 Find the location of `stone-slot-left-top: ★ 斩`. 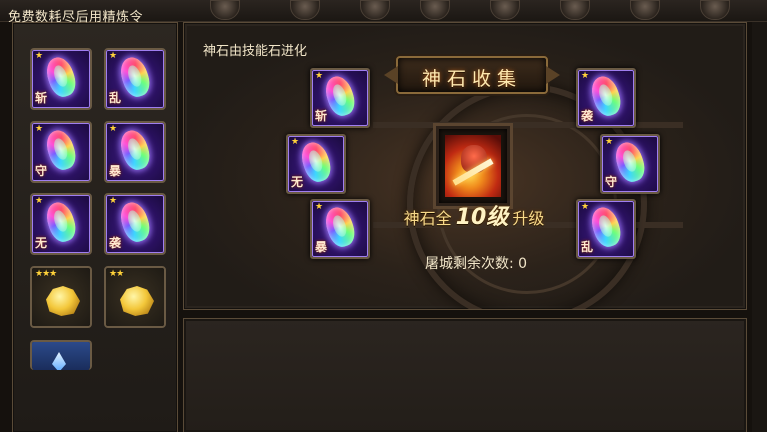

stone-slot-left-top: ★ 斩 is located at coordinates (340, 98).